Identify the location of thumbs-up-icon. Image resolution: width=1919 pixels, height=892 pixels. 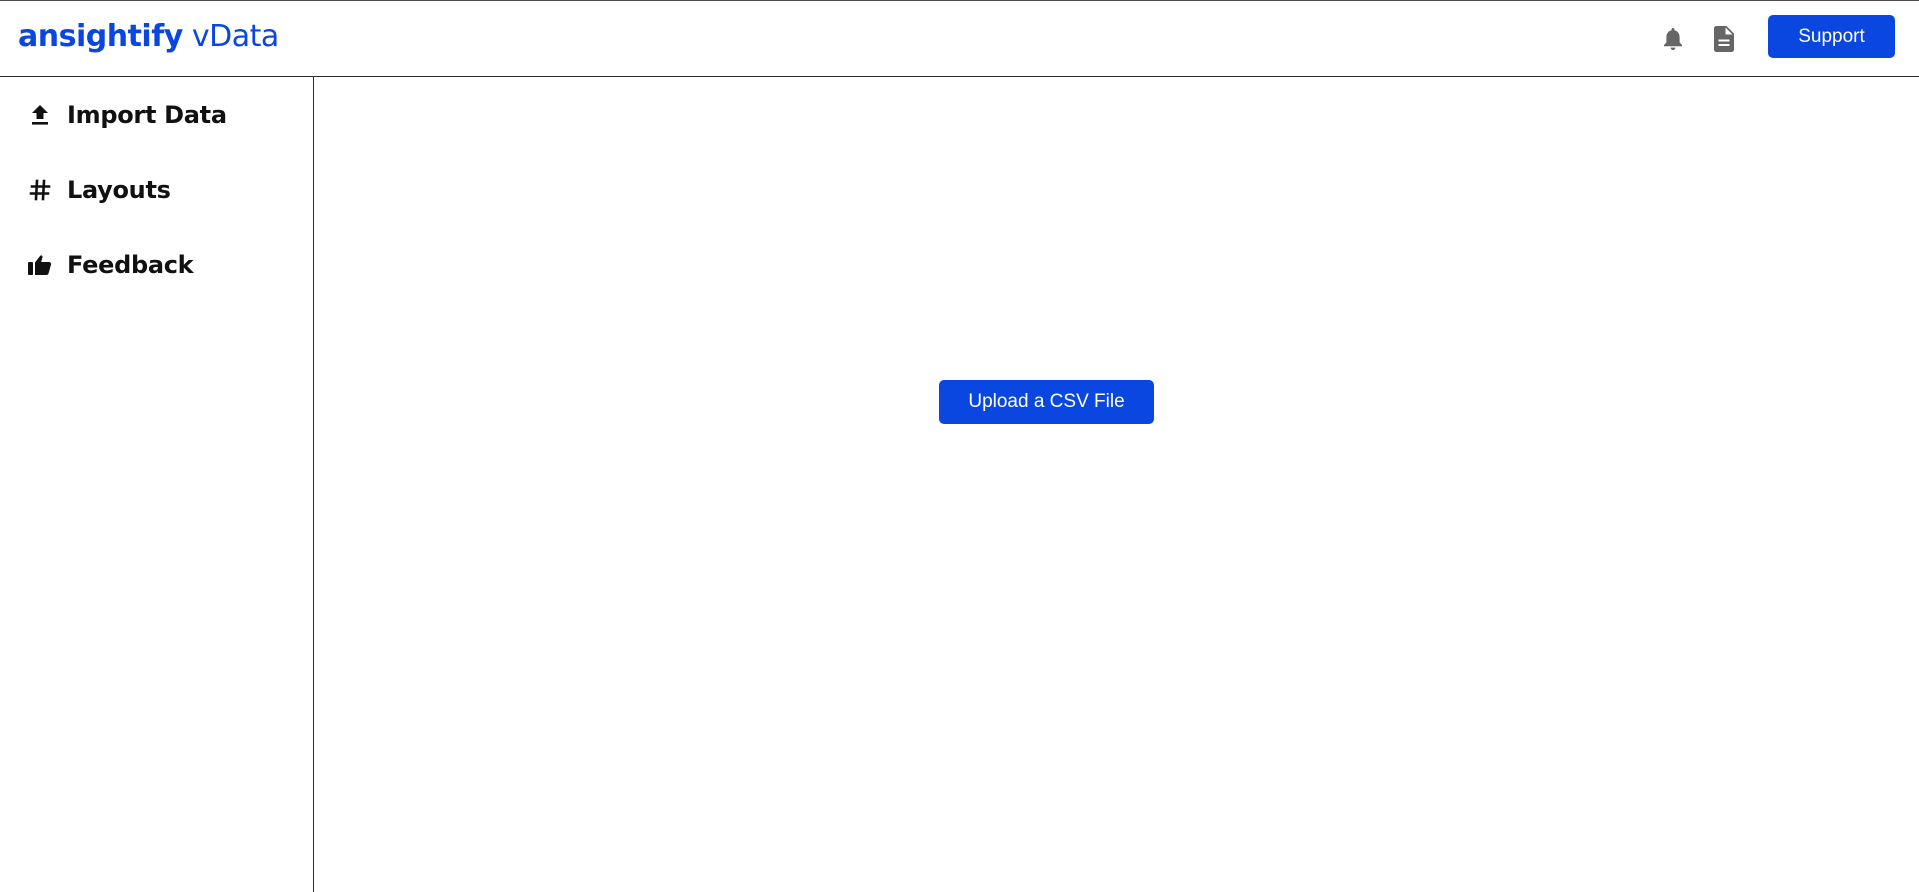
(40, 265).